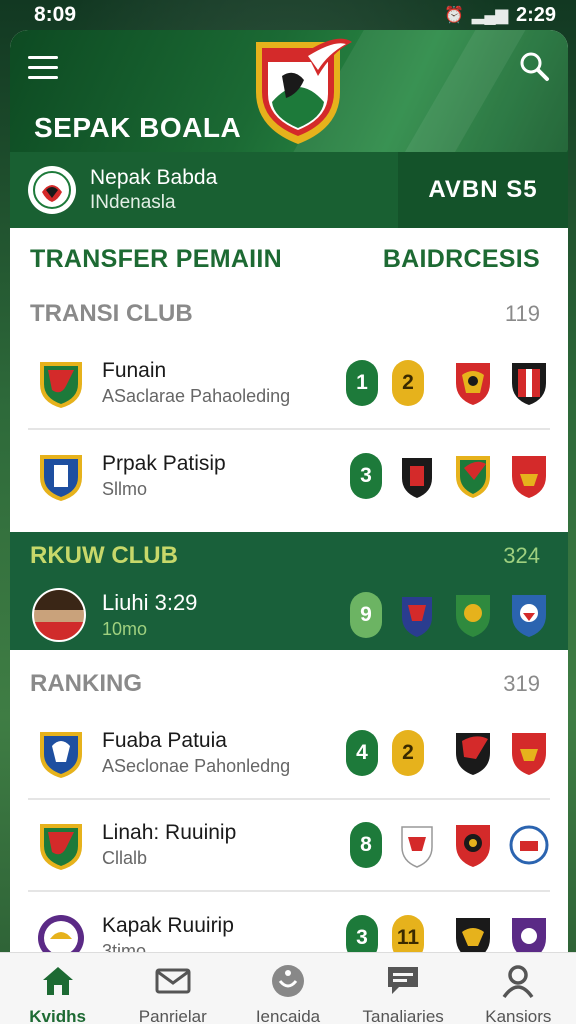 The image size is (576, 1024). What do you see at coordinates (288, 1015) in the screenshot?
I see `nav-label: Iencaida` at bounding box center [288, 1015].